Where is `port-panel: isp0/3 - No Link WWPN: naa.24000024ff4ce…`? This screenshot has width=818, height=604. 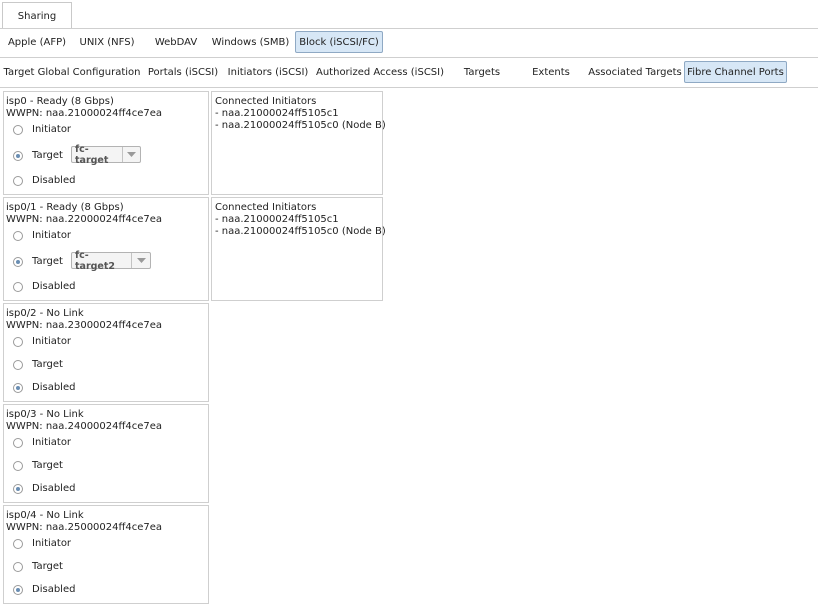
port-panel: isp0/3 - No Link WWPN: naa.24000024ff4ce… is located at coordinates (106, 453).